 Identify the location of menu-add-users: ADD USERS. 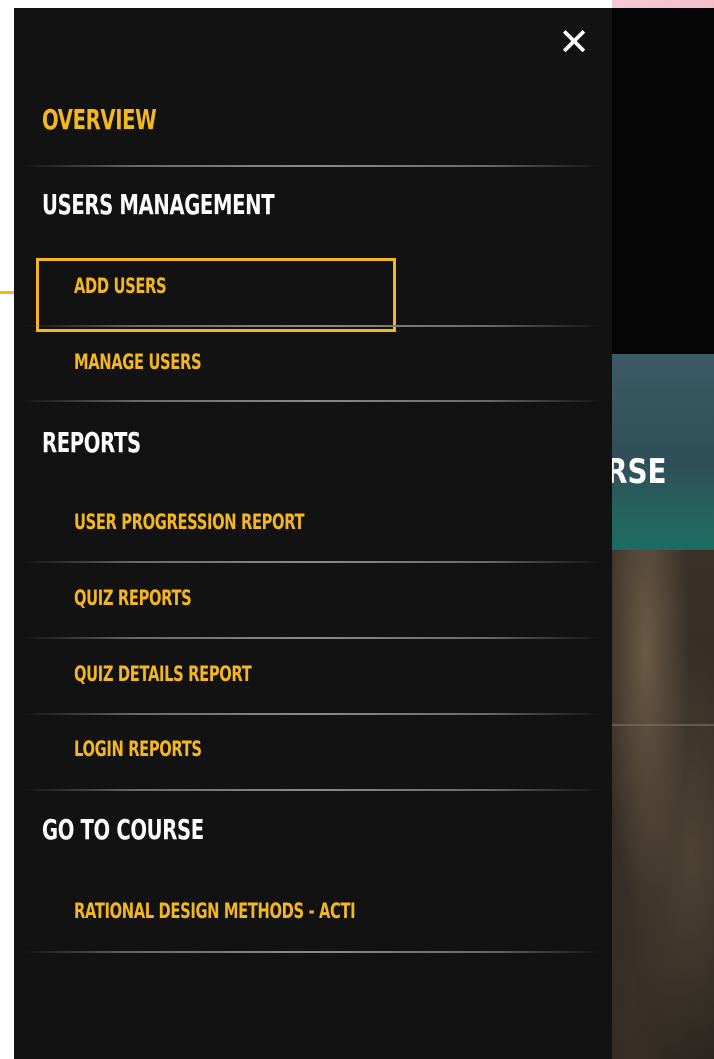
(313, 286).